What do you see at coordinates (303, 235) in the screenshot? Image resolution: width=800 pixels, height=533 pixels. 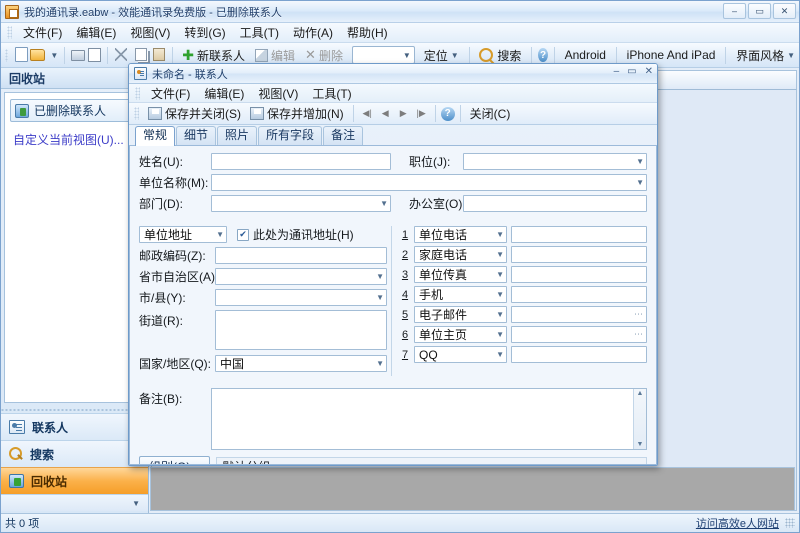 I see `mailing-address-label: 此处为通讯地址(H)` at bounding box center [303, 235].